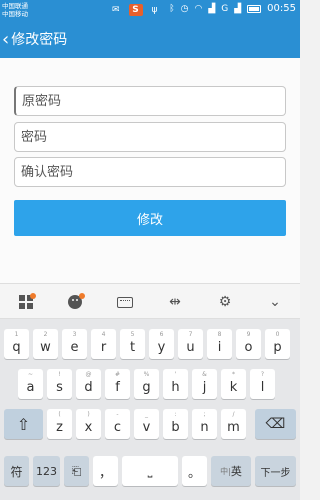 This screenshot has height=500, width=320. What do you see at coordinates (117, 384) in the screenshot?
I see `key-f: # f` at bounding box center [117, 384].